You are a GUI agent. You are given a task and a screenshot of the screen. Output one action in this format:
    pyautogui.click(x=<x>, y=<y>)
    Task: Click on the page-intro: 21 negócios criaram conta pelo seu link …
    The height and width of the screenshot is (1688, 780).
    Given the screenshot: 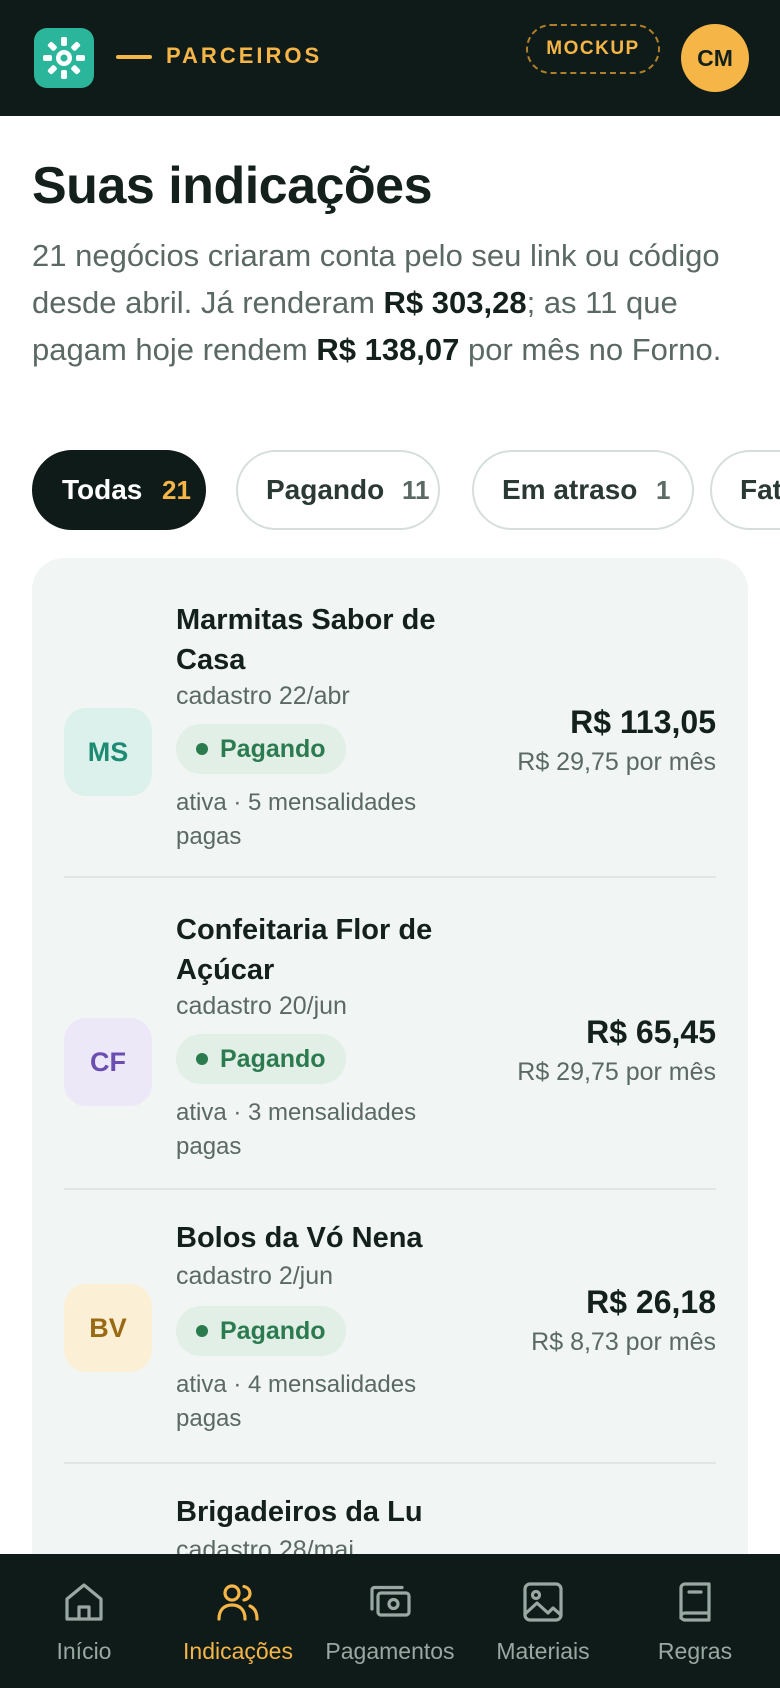 What is the action you would take?
    pyautogui.click(x=392, y=302)
    